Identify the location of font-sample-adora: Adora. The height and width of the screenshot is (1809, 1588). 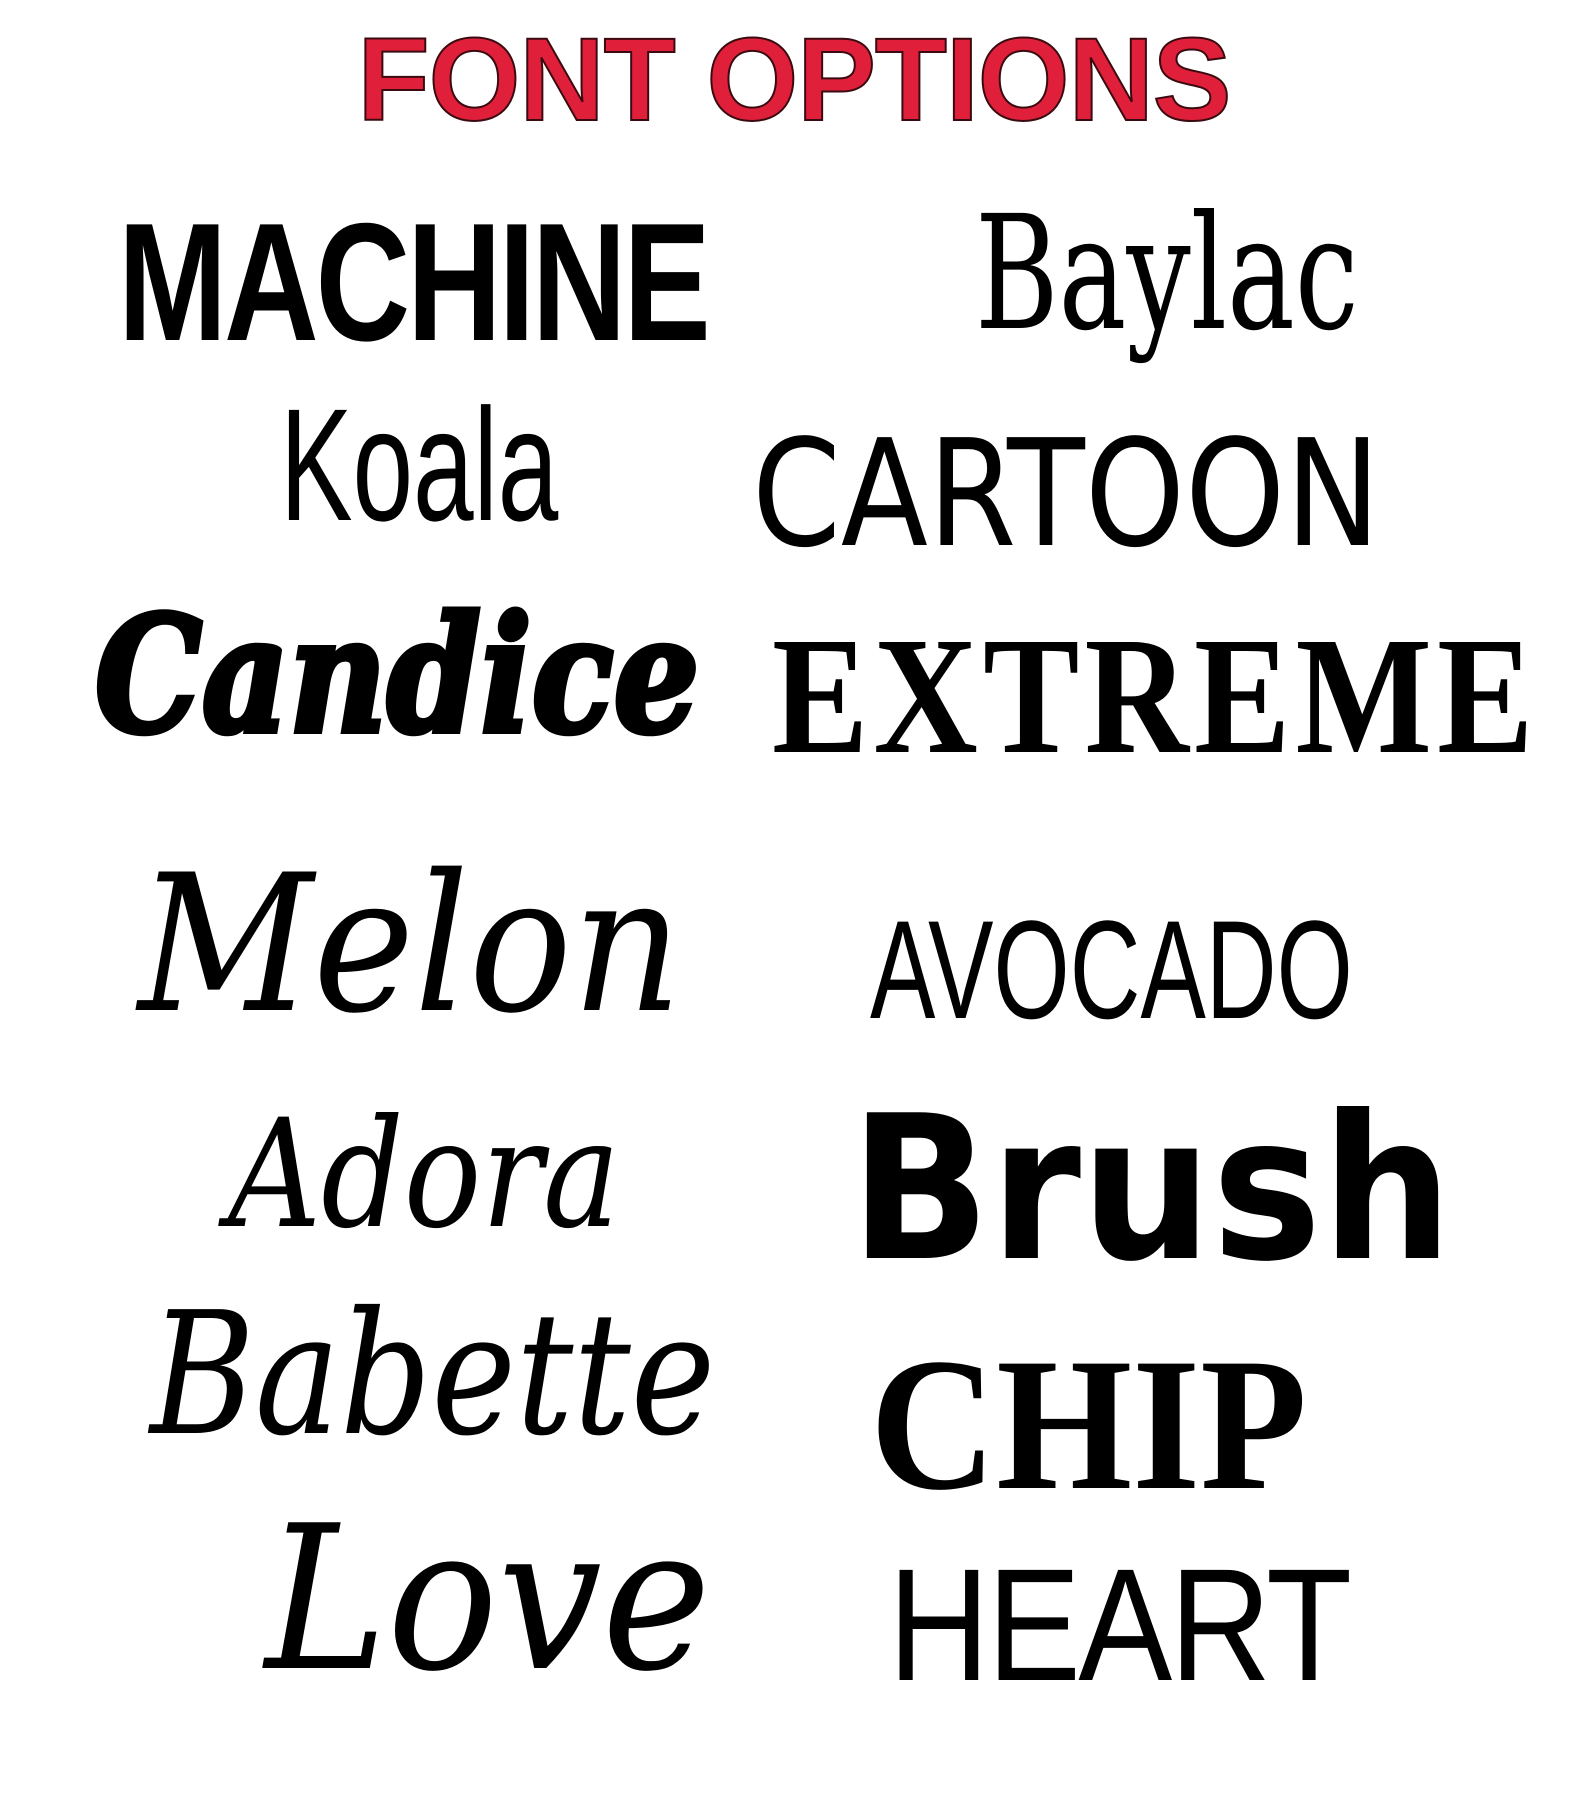
(424, 1175).